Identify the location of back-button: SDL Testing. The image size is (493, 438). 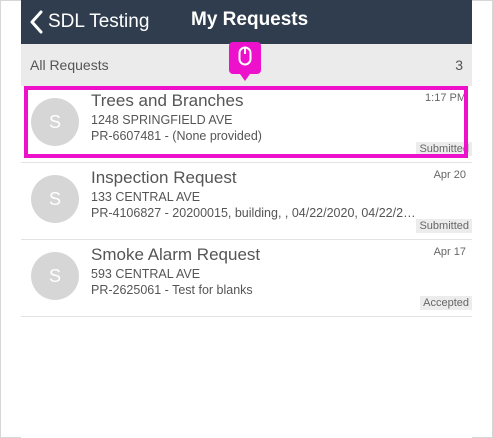
(89, 22).